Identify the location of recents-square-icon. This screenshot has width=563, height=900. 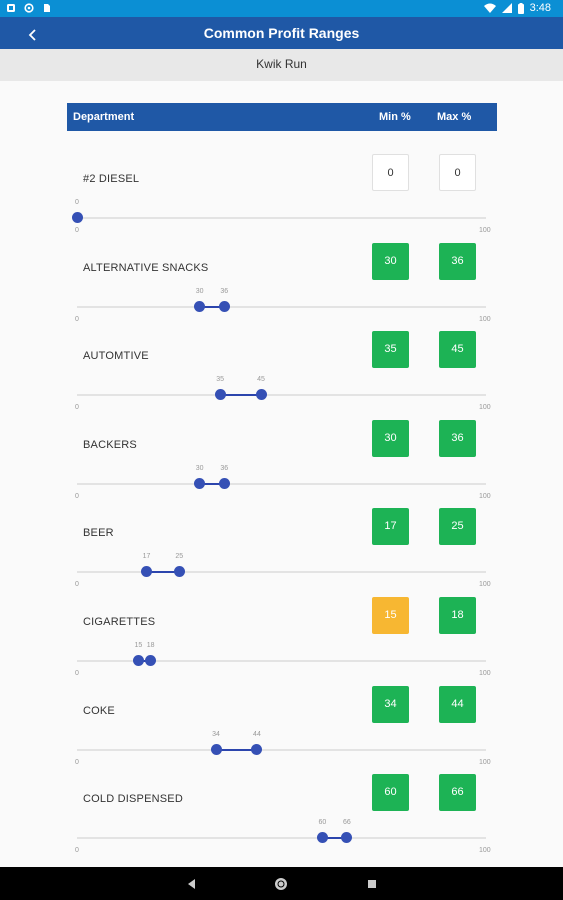
(372, 884).